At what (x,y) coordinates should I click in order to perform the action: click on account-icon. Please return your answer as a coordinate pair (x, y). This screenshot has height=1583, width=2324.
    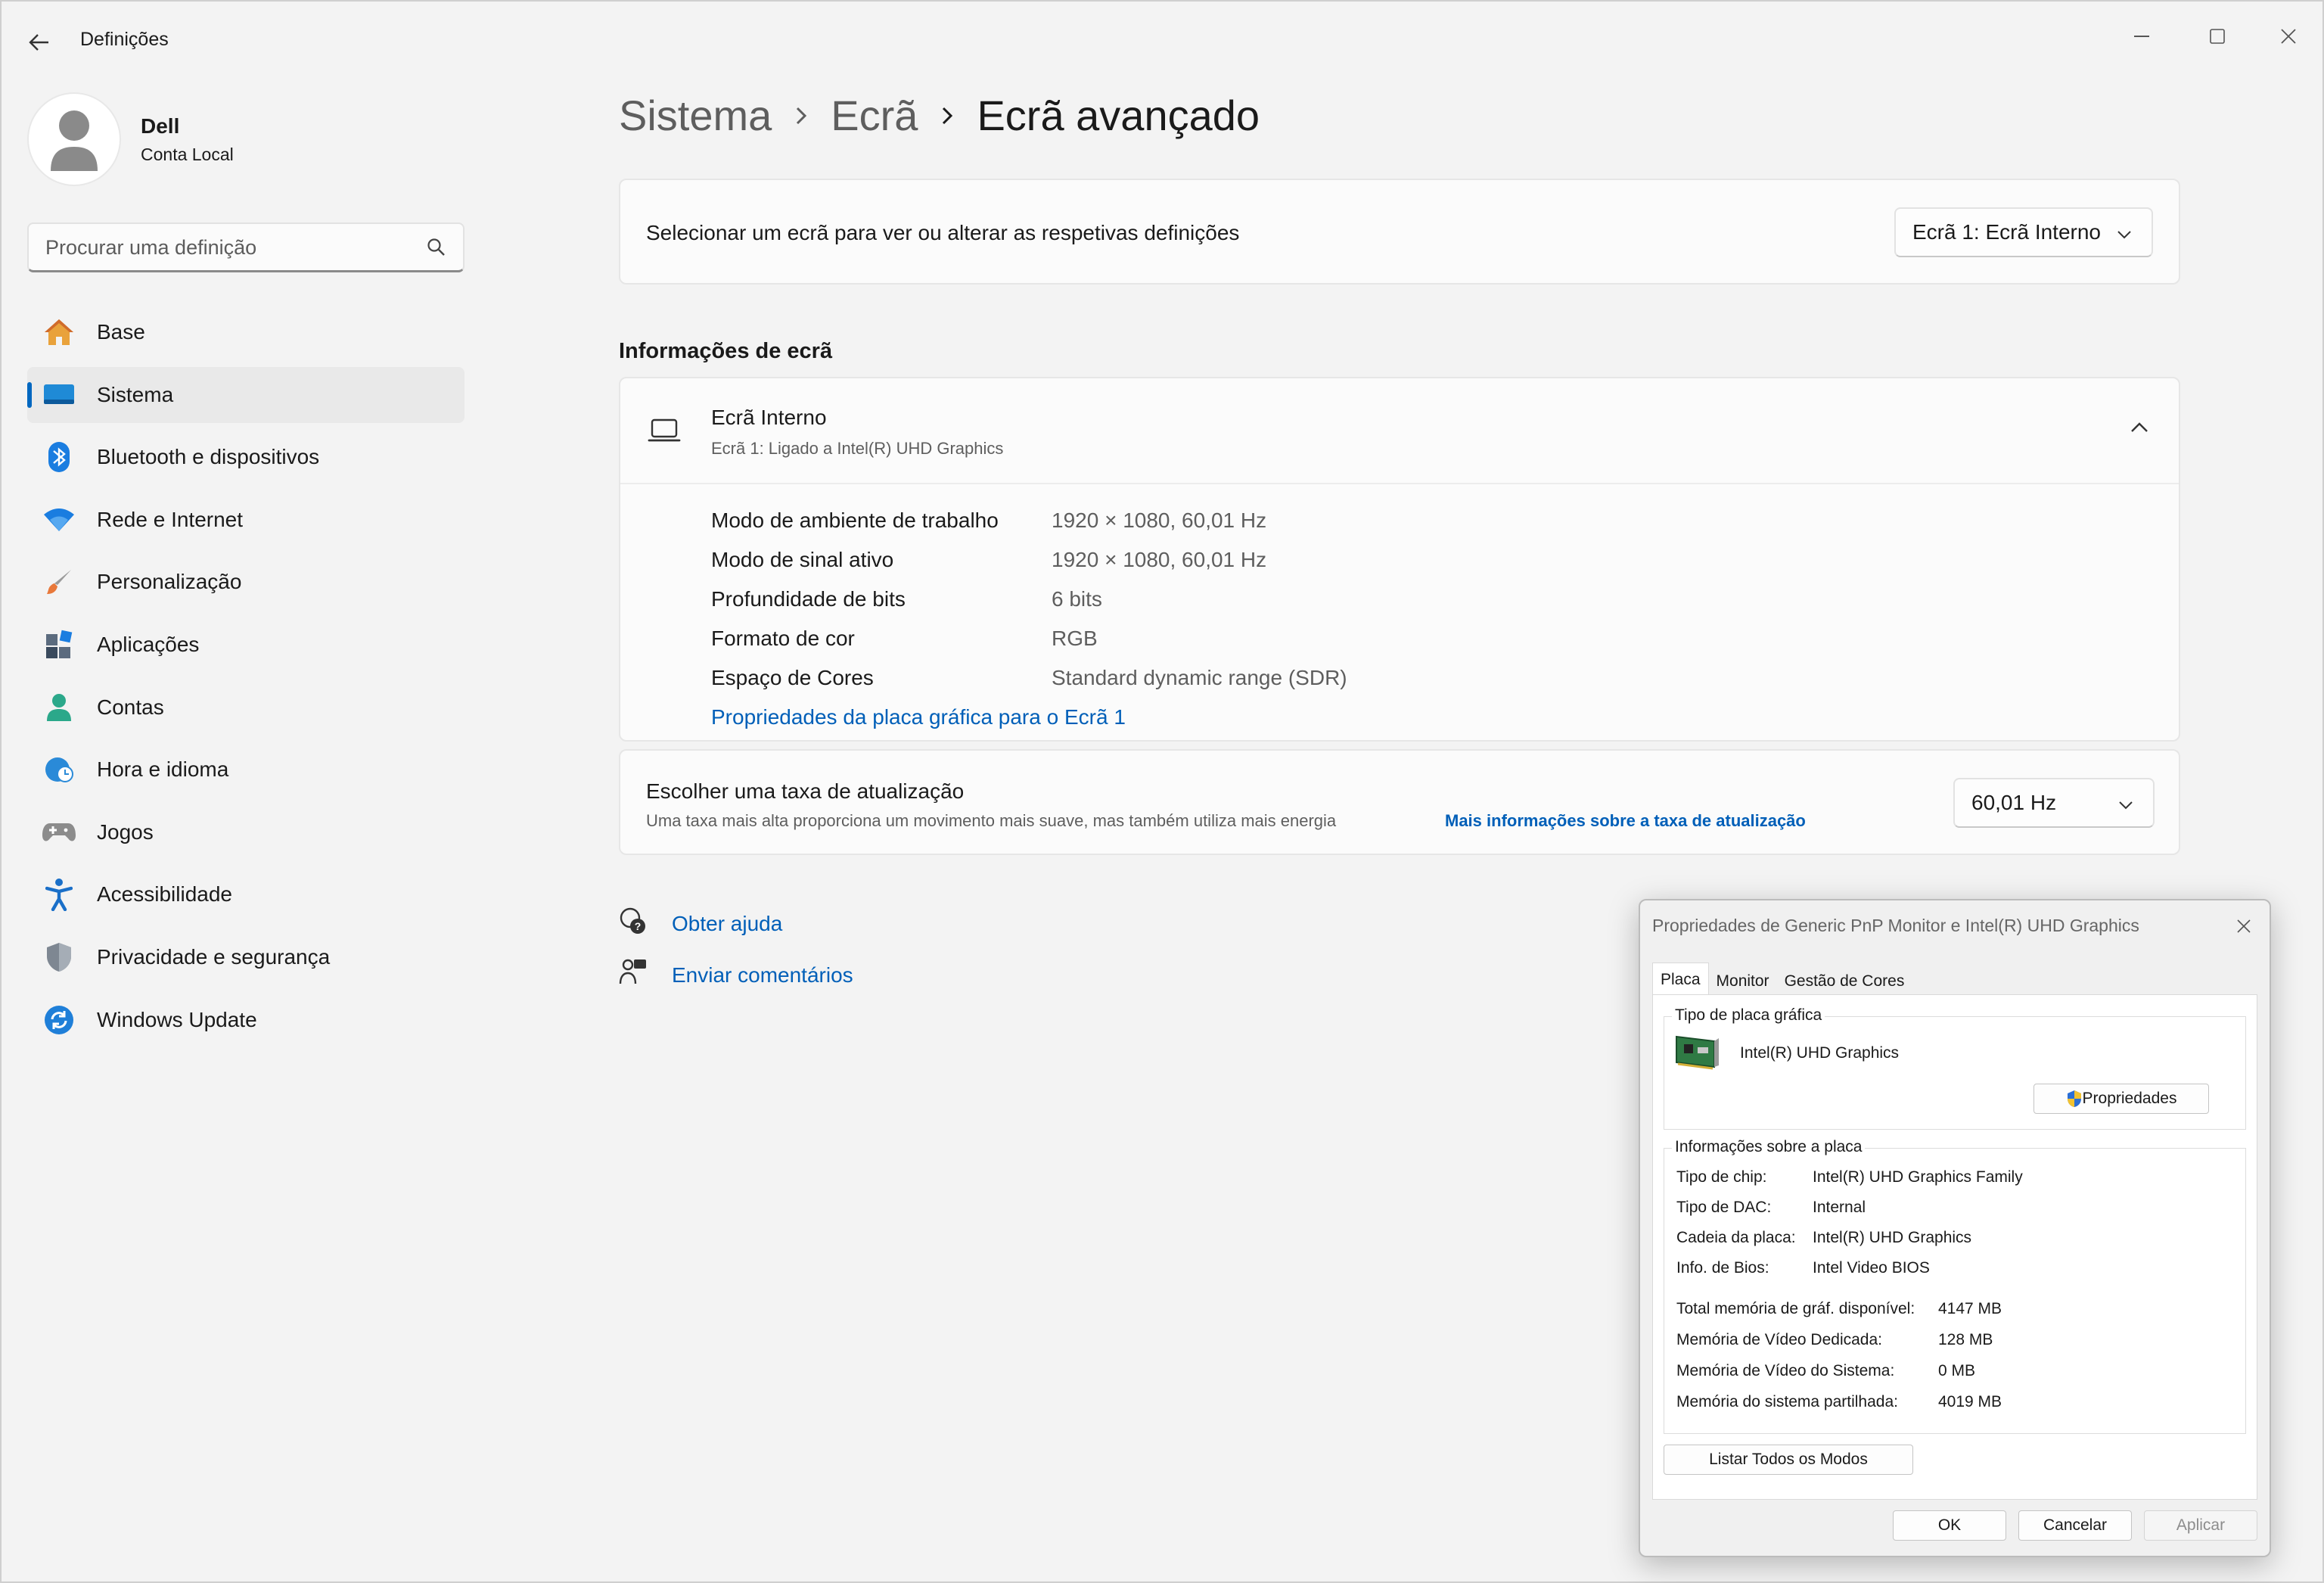
    Looking at the image, I should click on (59, 708).